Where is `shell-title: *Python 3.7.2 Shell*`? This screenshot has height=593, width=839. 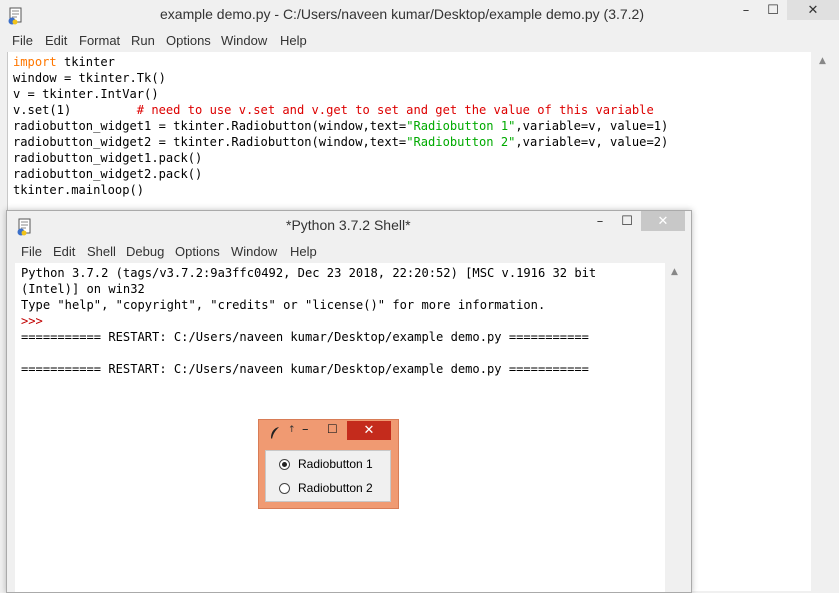
shell-title: *Python 3.7.2 Shell* is located at coordinates (348, 225).